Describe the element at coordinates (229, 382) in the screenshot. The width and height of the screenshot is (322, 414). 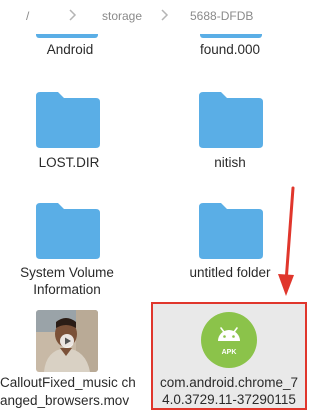
I see `file-name-apk-line1: com.android.chrome_7` at that location.